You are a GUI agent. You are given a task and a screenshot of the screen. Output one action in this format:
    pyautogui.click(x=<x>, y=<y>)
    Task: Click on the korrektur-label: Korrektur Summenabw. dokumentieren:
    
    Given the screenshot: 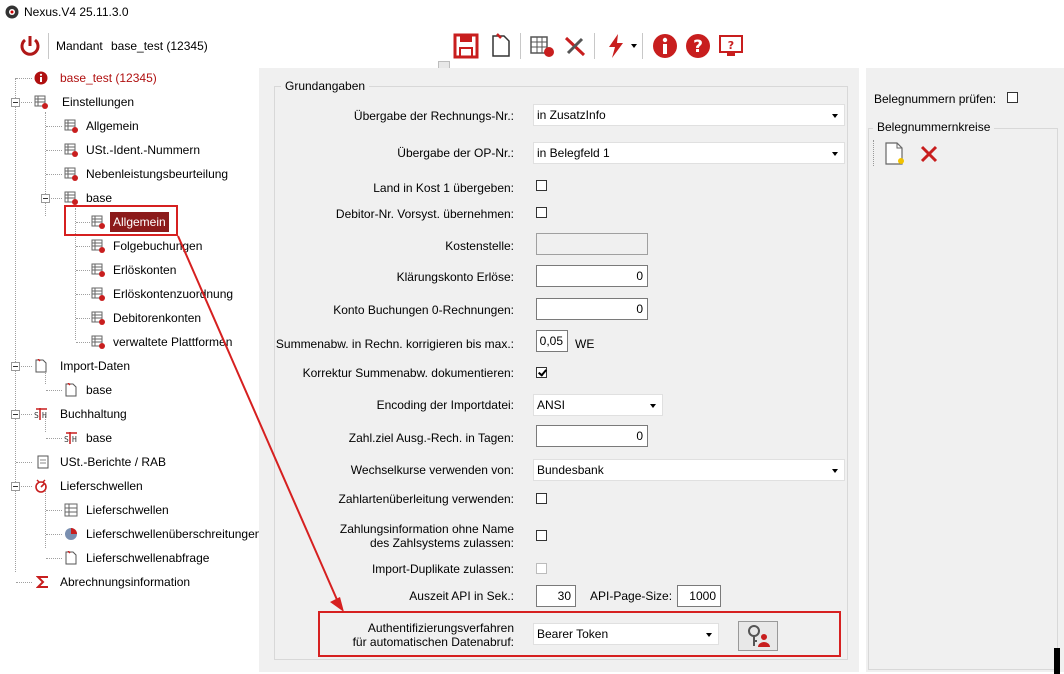 What is the action you would take?
    pyautogui.click(x=408, y=373)
    